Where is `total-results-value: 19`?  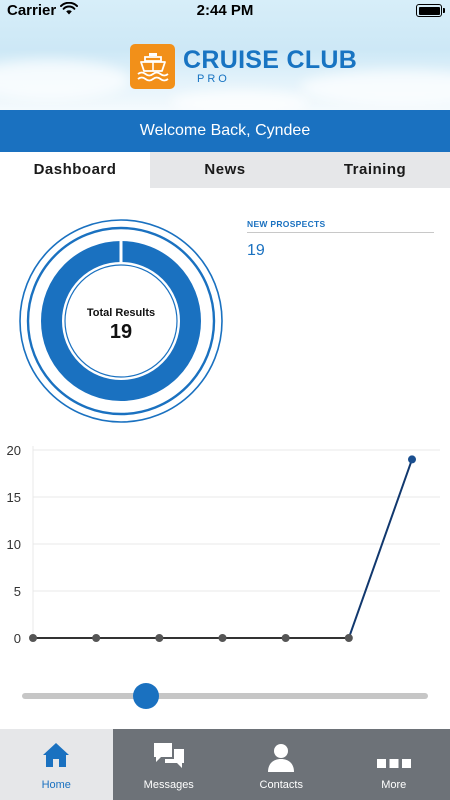
total-results-value: 19 is located at coordinates (121, 332).